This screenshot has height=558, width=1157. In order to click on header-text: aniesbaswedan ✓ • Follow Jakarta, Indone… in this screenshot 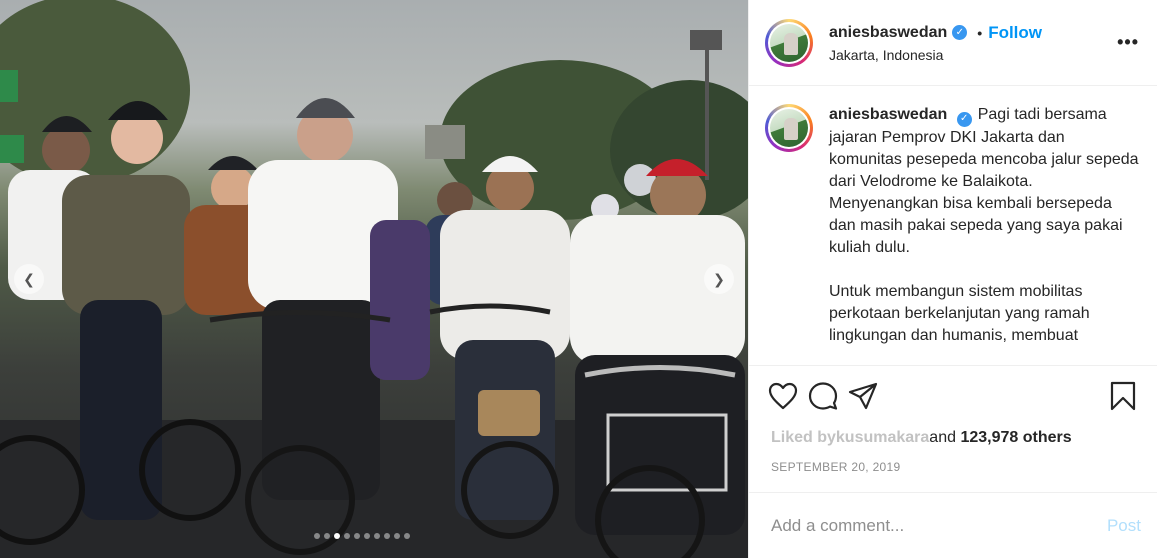, I will do `click(973, 43)`.